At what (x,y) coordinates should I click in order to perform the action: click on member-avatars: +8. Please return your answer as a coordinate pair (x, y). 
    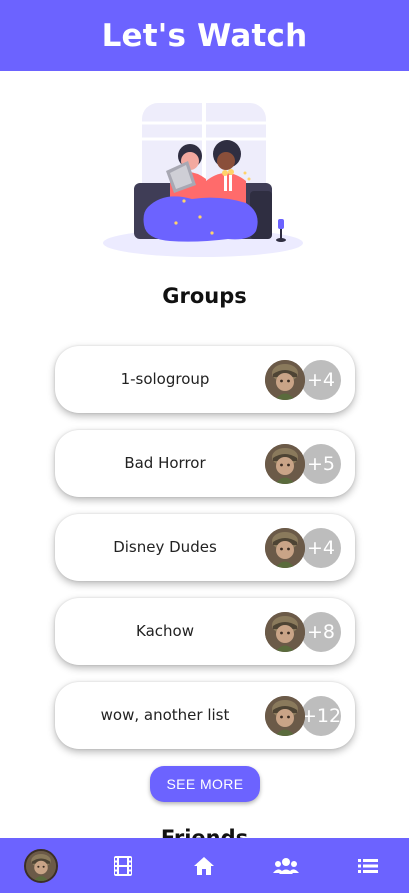
    Looking at the image, I should click on (305, 632).